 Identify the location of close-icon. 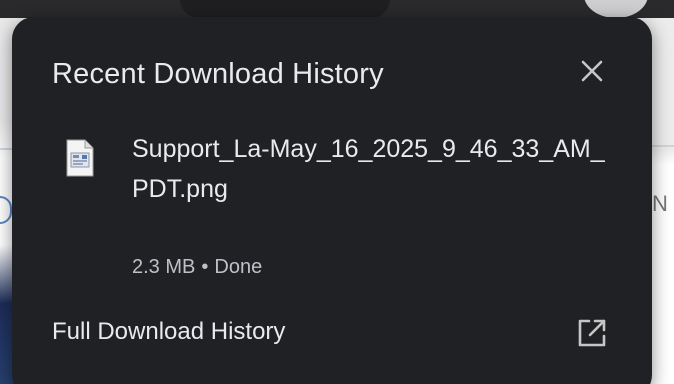
(592, 71).